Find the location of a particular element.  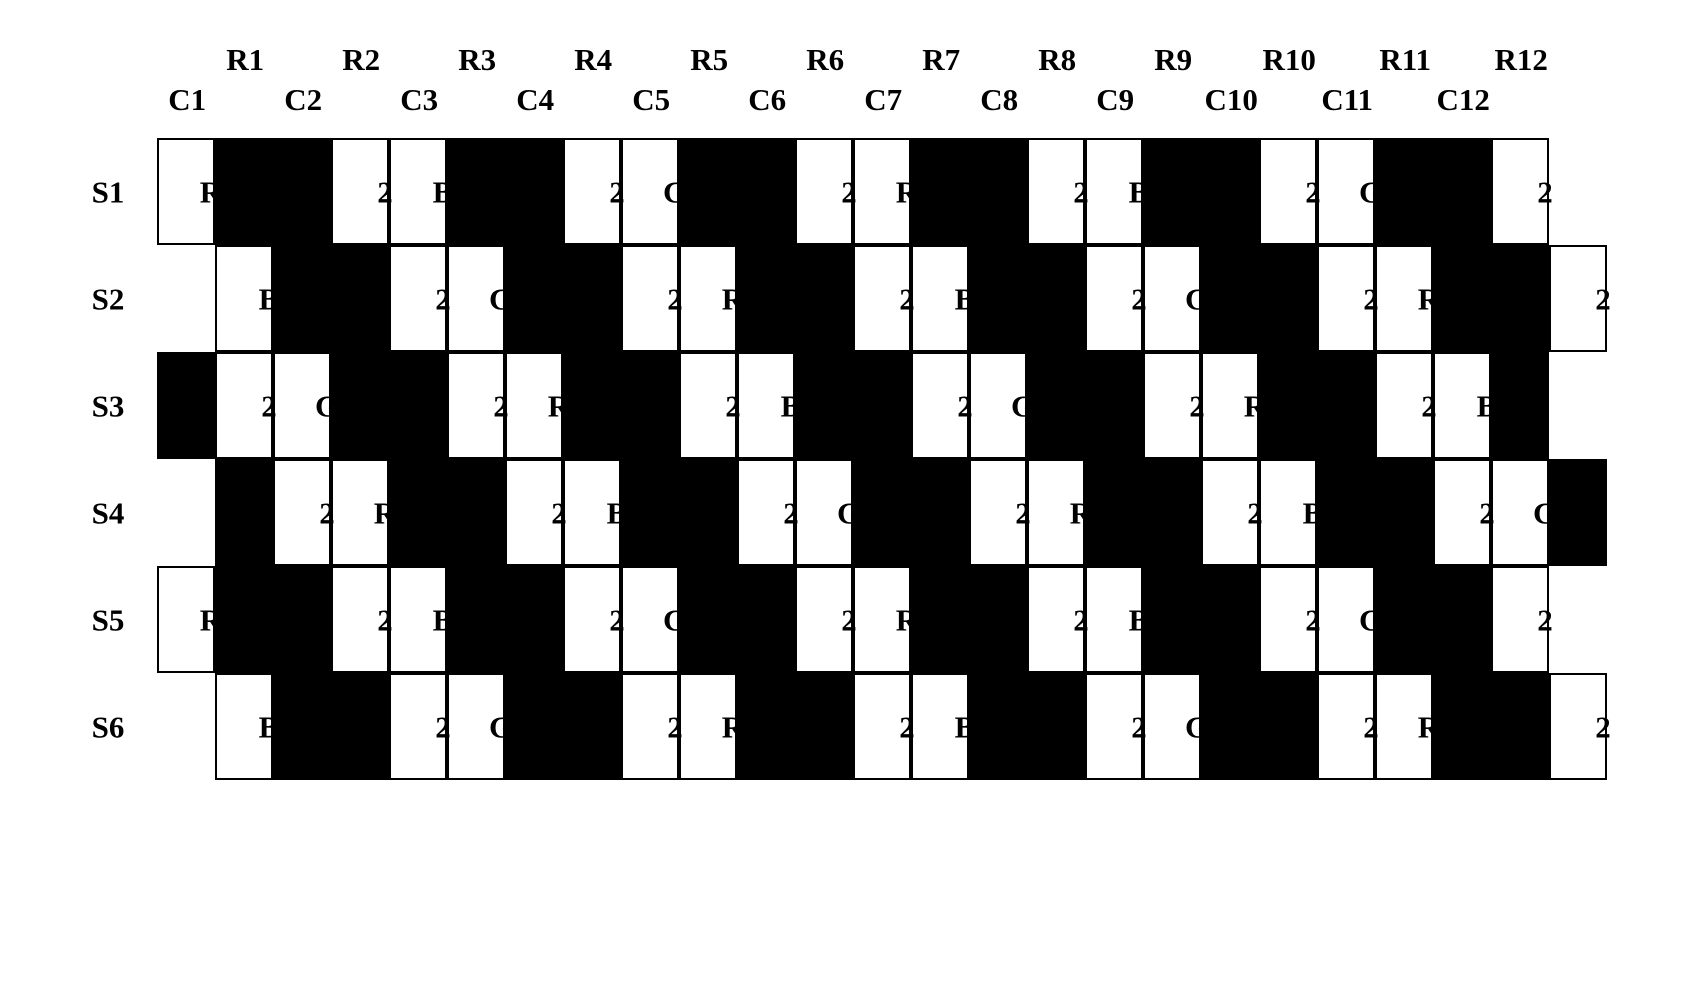

grid-cell-s3-3: G is located at coordinates (306, 405).